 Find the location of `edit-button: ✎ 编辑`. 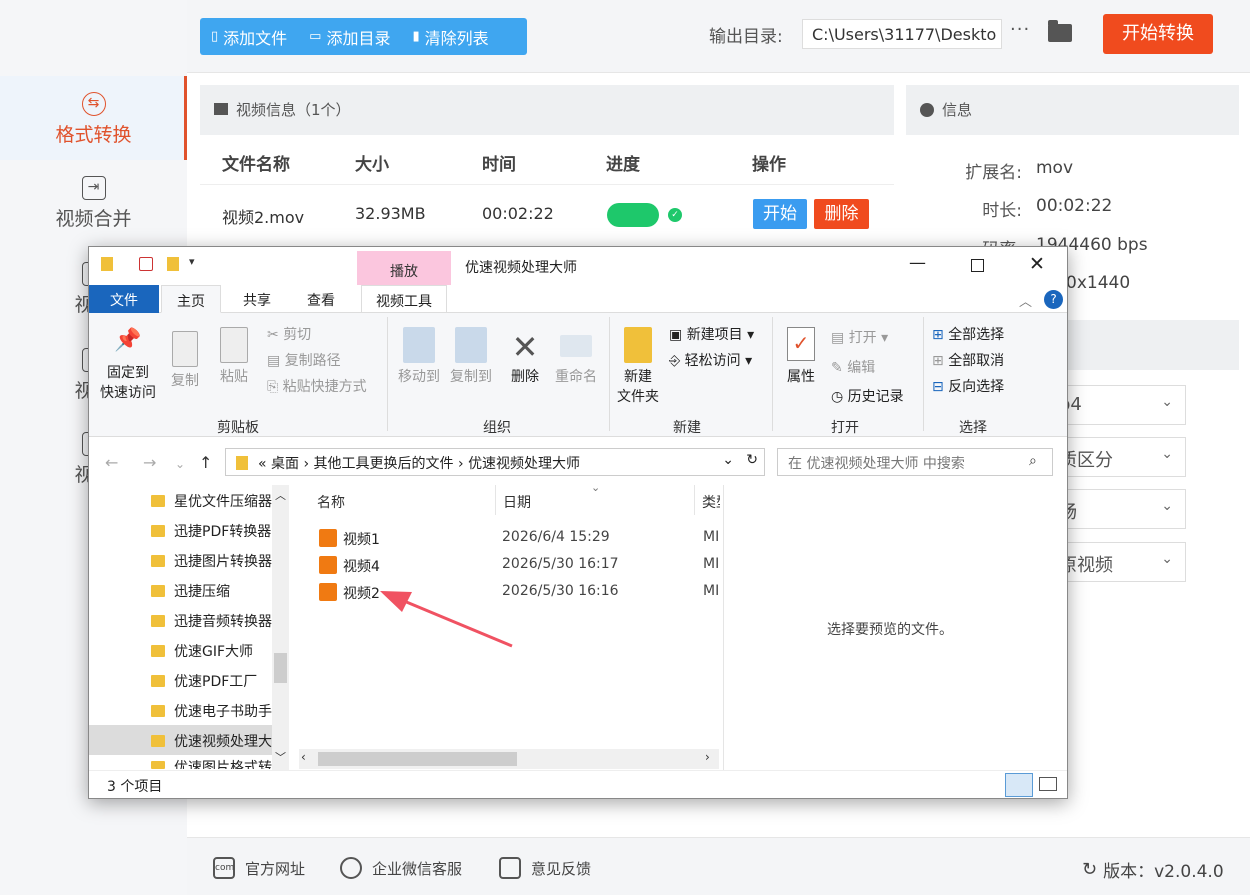

edit-button: ✎ 编辑 is located at coordinates (853, 367).